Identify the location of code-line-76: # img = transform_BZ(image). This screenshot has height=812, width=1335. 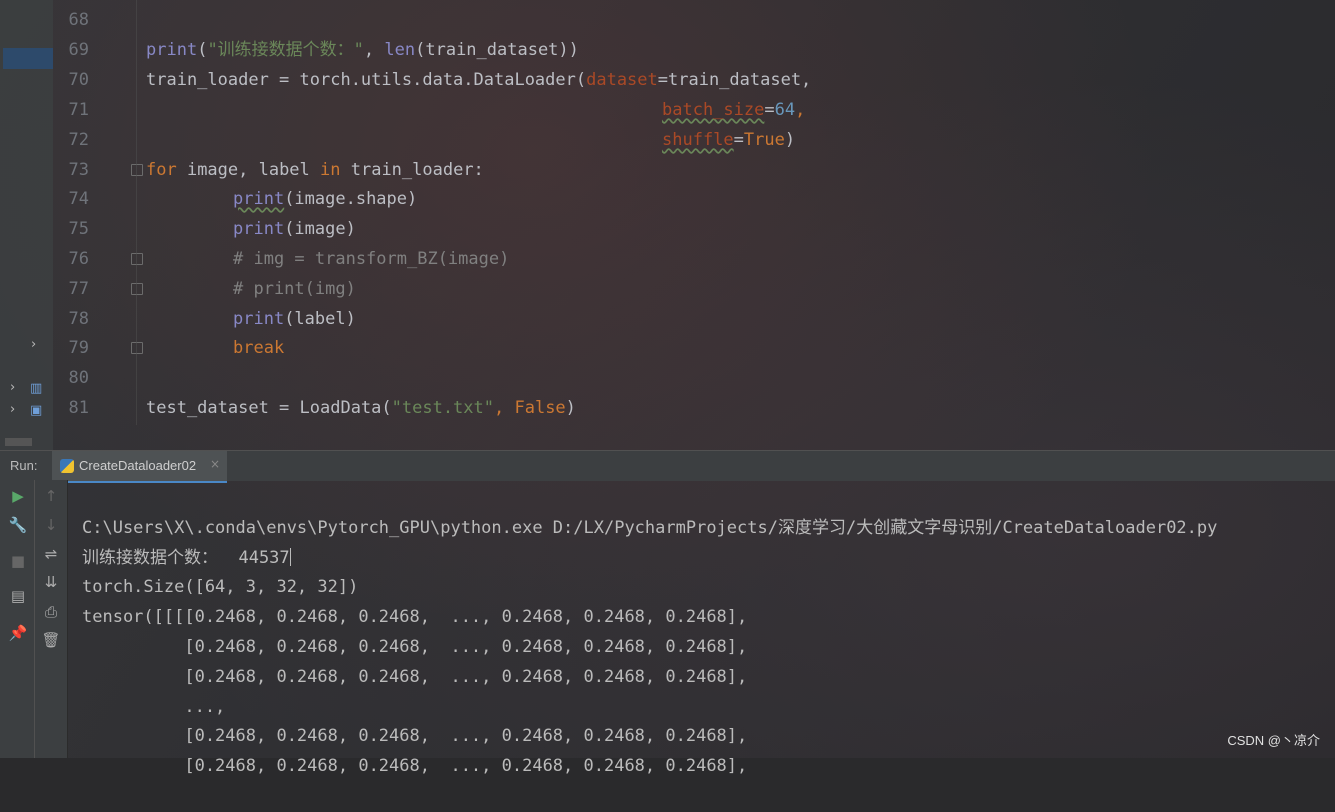
(371, 259).